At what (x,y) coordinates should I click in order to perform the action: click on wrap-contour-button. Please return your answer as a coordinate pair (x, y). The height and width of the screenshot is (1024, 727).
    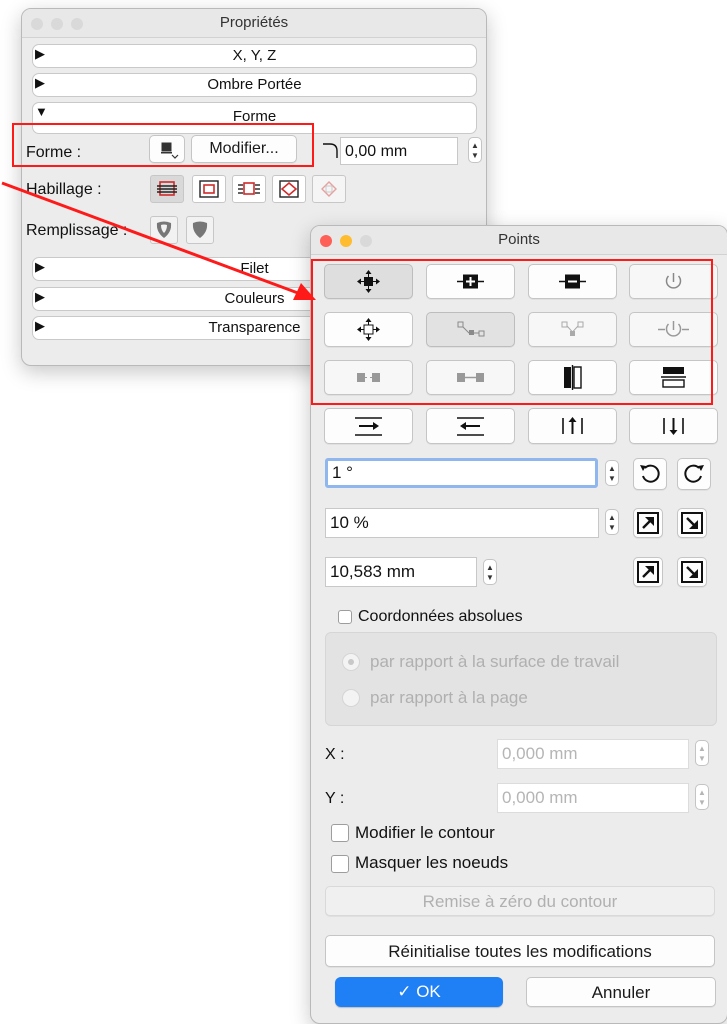
    Looking at the image, I should click on (289, 189).